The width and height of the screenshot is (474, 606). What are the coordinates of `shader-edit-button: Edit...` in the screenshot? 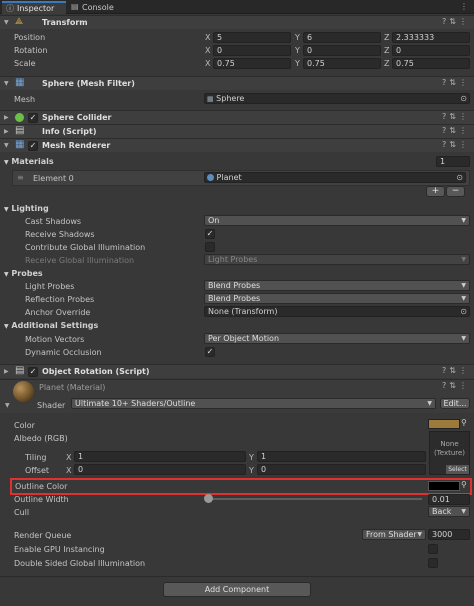 It's located at (455, 403).